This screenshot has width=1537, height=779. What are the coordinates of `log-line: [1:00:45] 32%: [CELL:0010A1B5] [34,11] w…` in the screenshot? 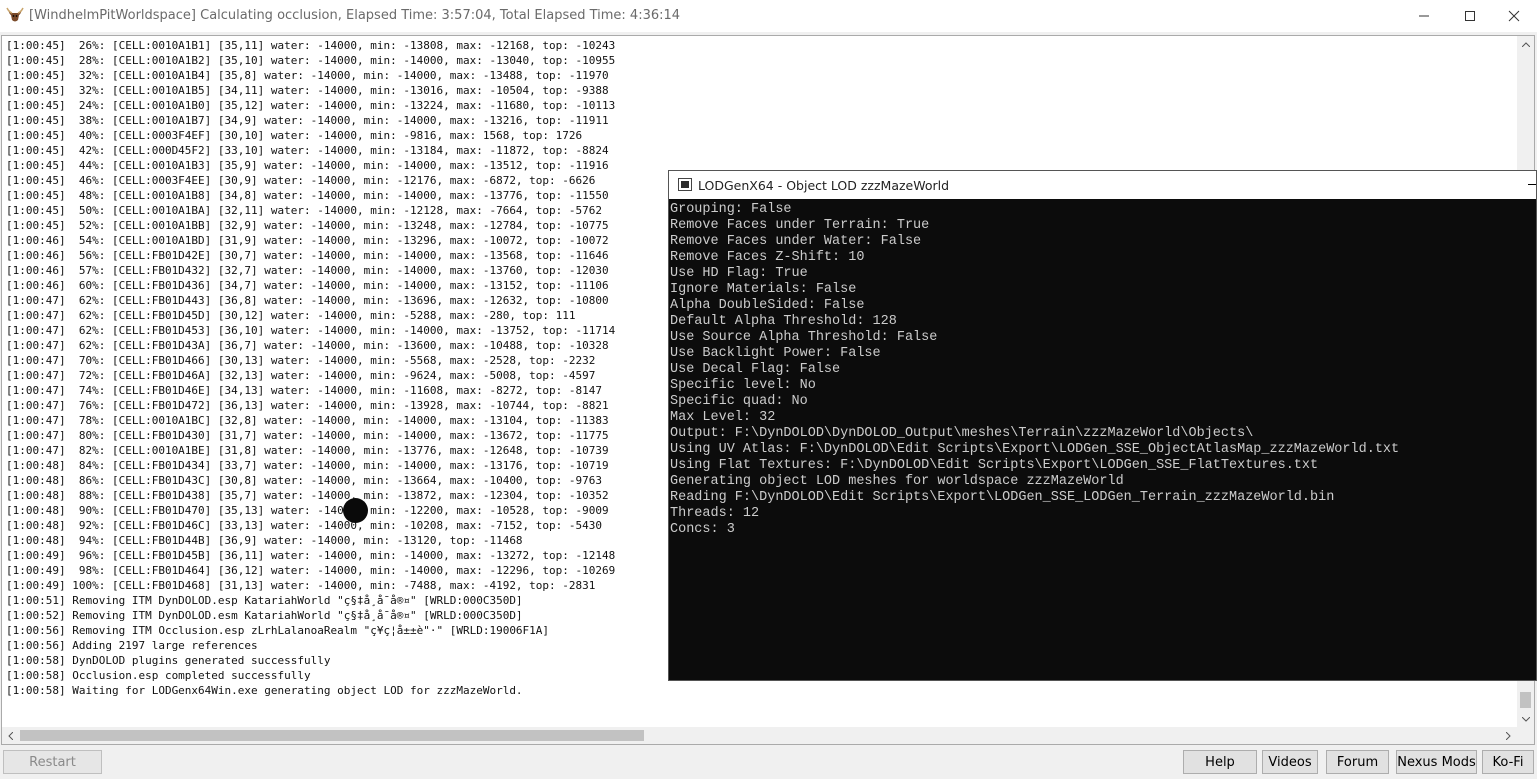 It's located at (307, 90).